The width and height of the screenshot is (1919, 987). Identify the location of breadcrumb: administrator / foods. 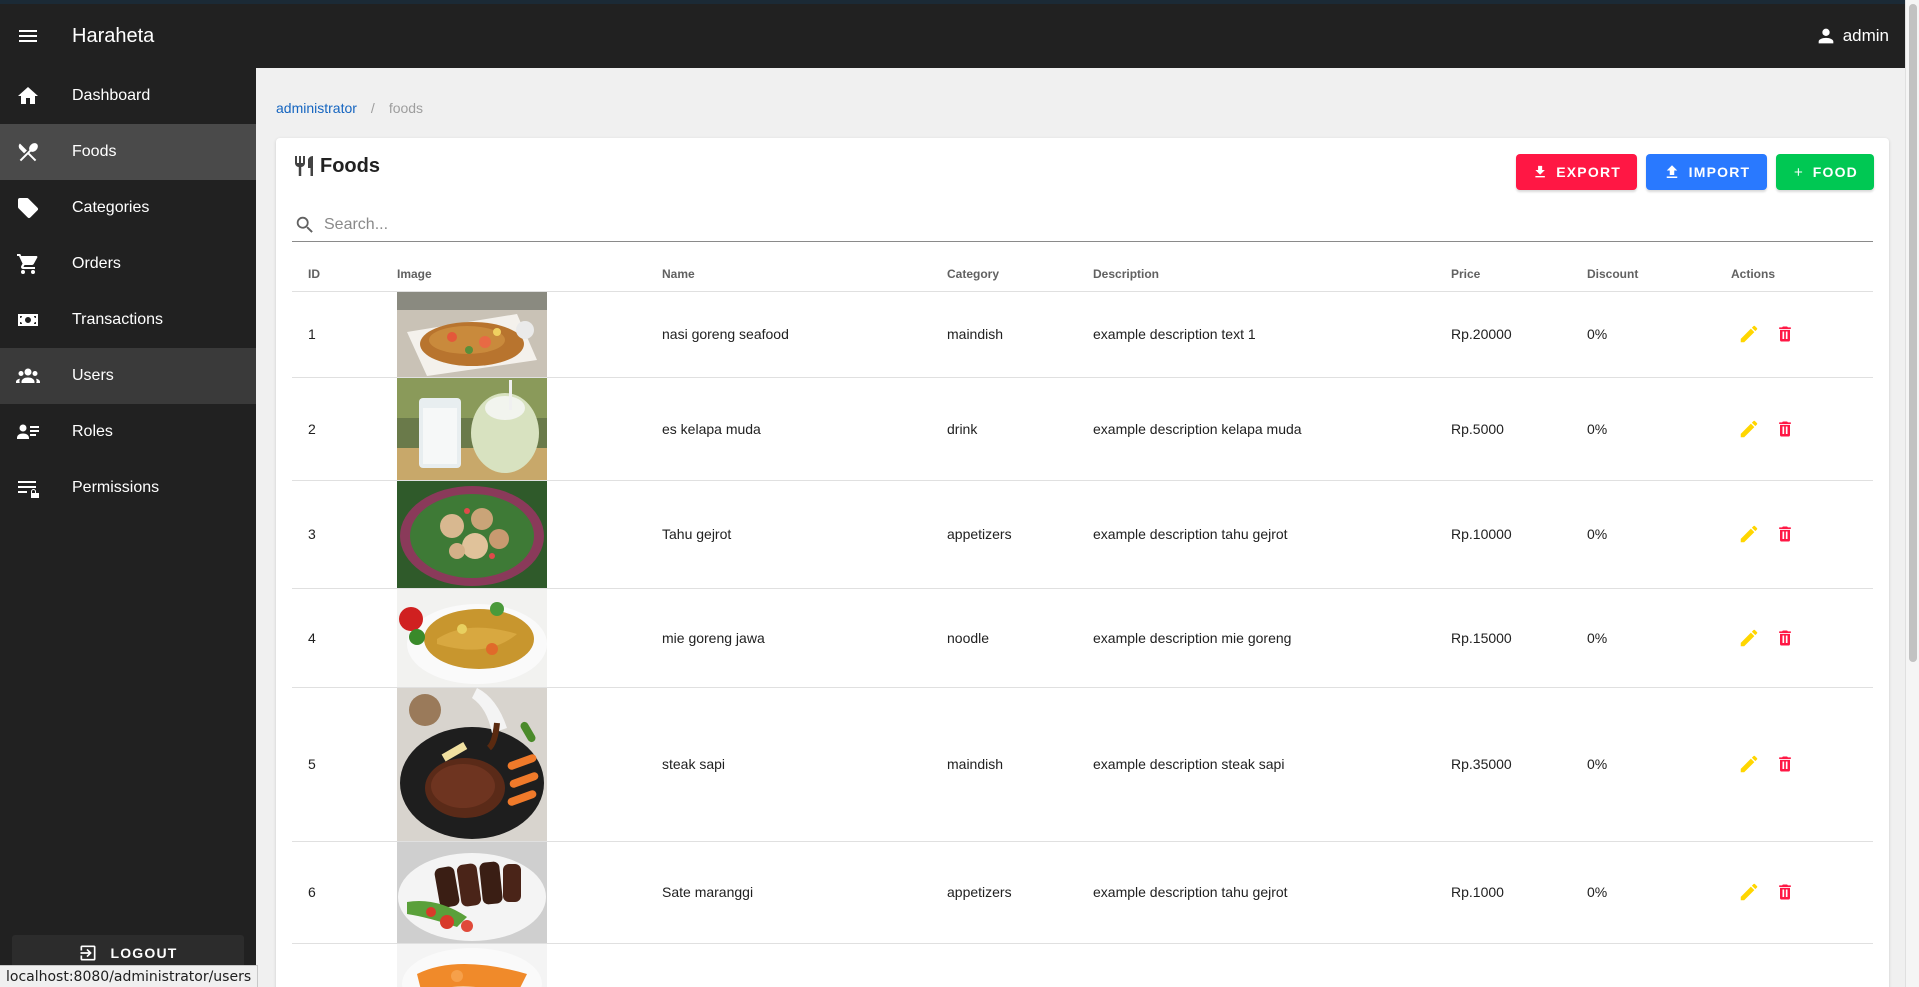
(349, 108).